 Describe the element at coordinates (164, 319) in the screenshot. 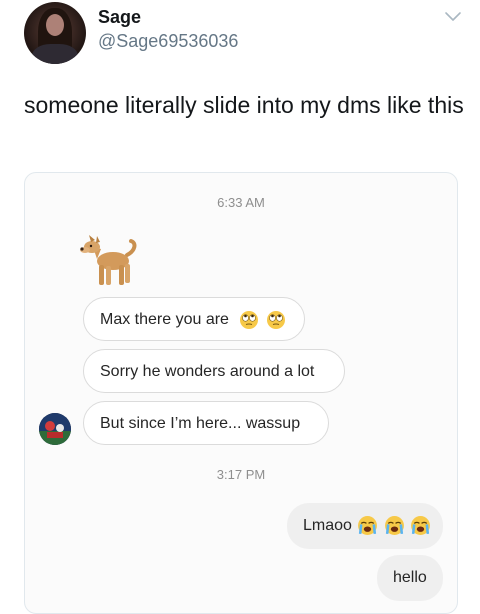

I see `message-text: Max there you are` at that location.